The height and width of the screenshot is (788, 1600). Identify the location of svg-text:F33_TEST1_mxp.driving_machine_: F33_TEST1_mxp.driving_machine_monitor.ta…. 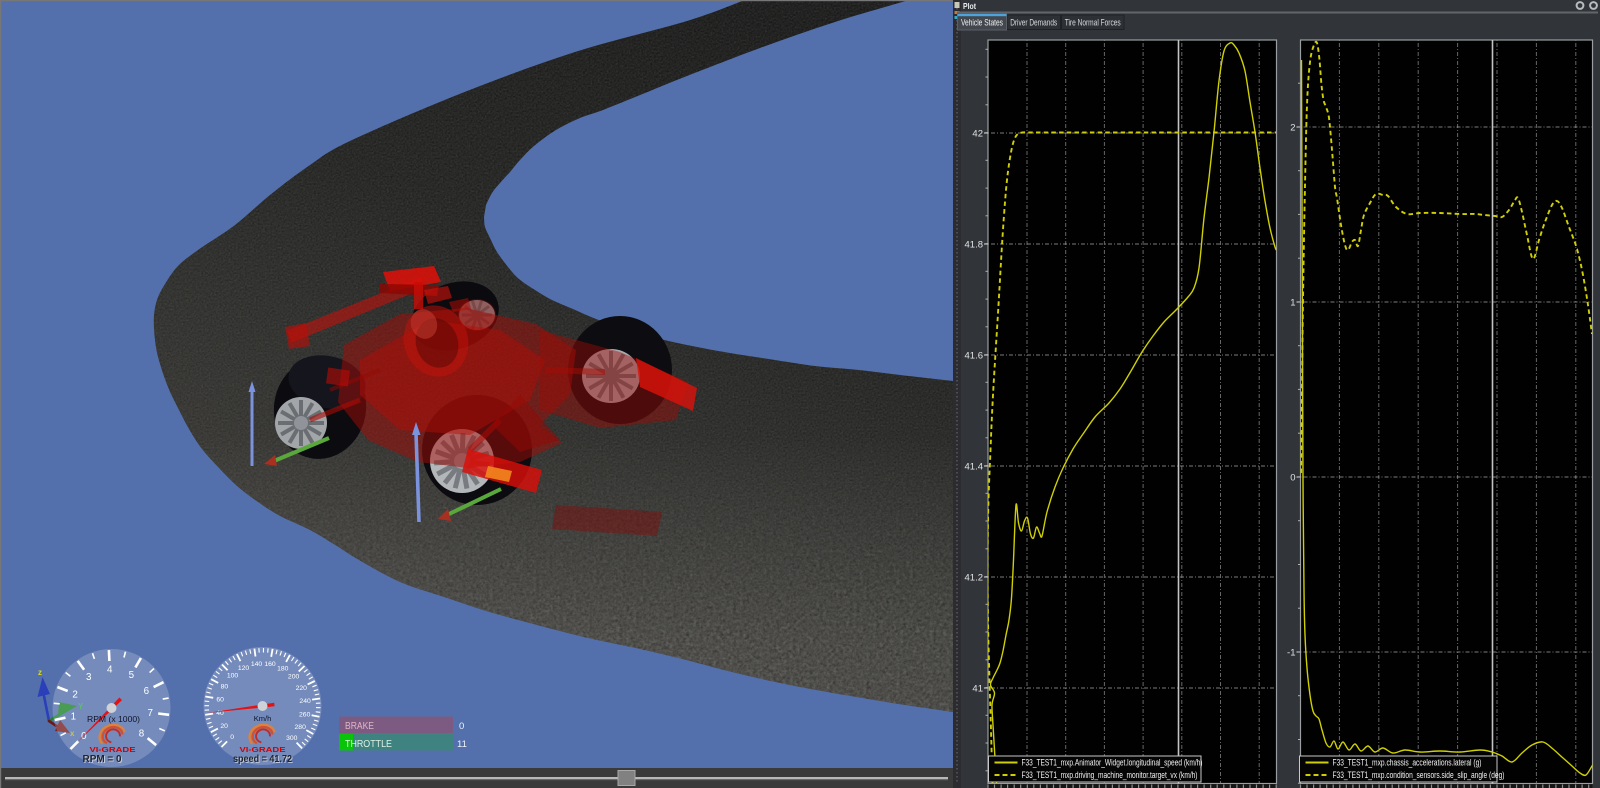
(1110, 775).